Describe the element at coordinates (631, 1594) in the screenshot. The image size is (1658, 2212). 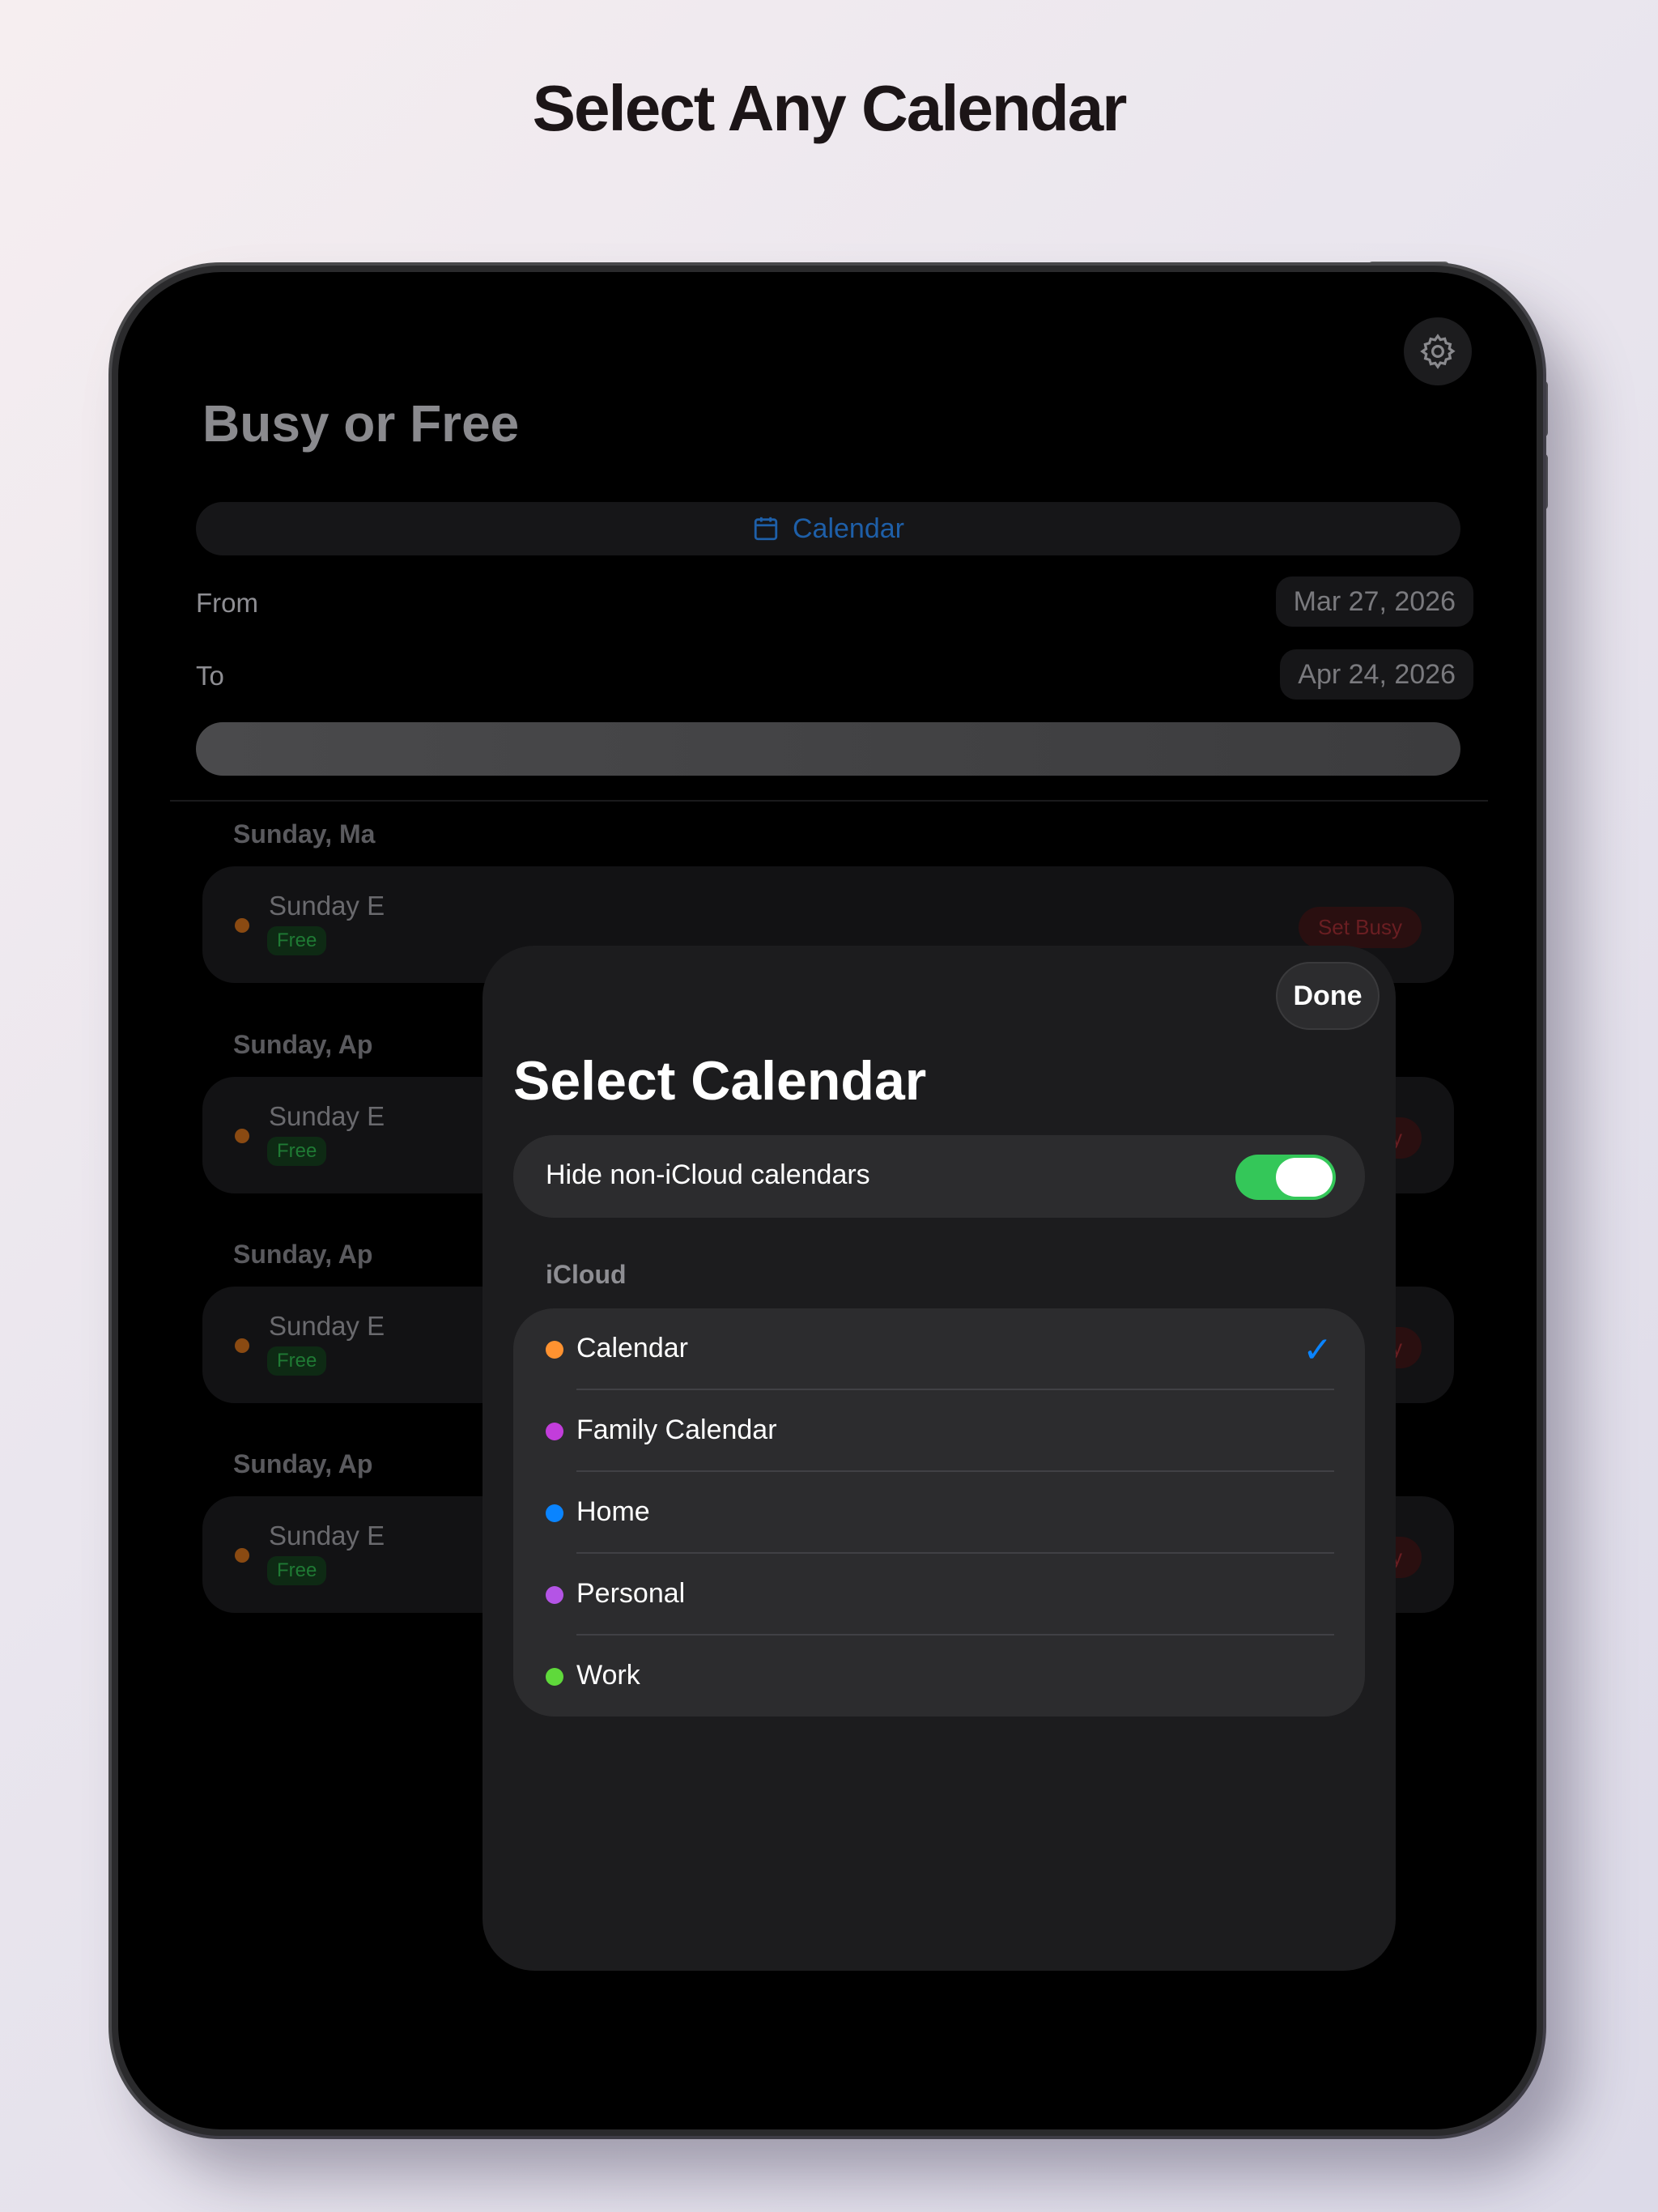
I see `calendar-item-label: Personal` at that location.